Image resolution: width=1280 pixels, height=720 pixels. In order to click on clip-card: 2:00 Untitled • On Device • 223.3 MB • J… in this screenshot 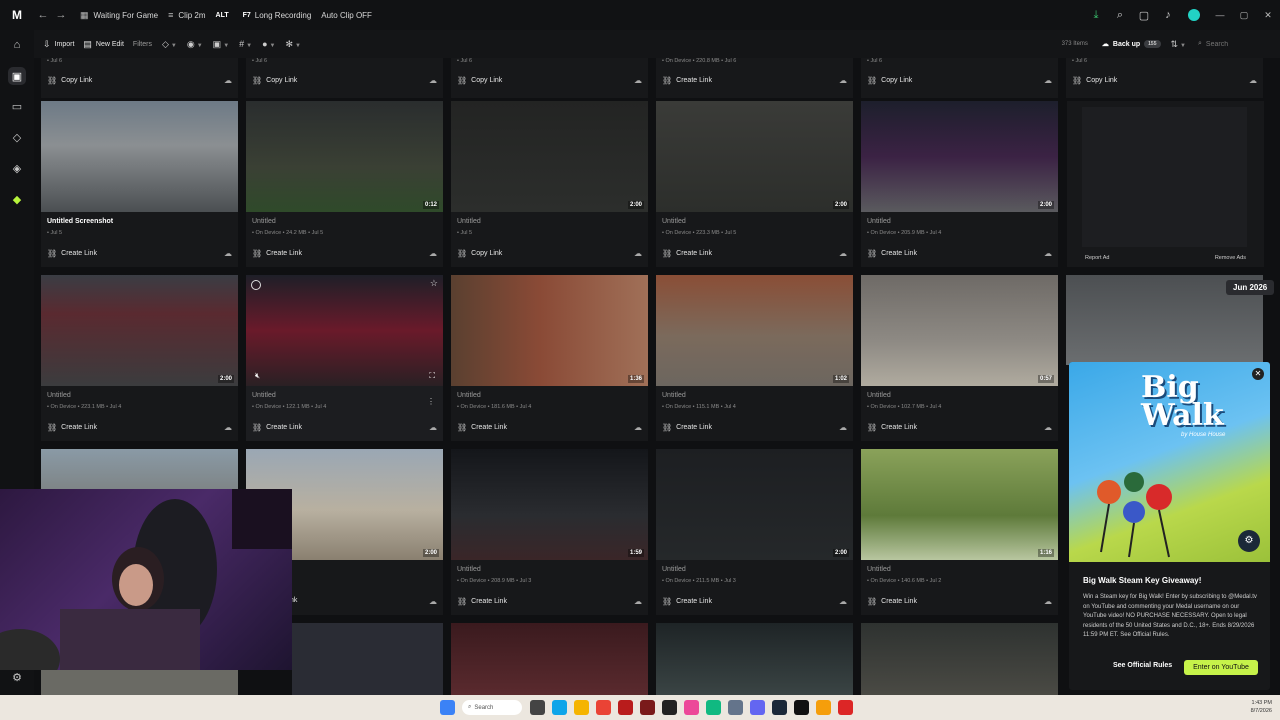, I will do `click(754, 184)`.